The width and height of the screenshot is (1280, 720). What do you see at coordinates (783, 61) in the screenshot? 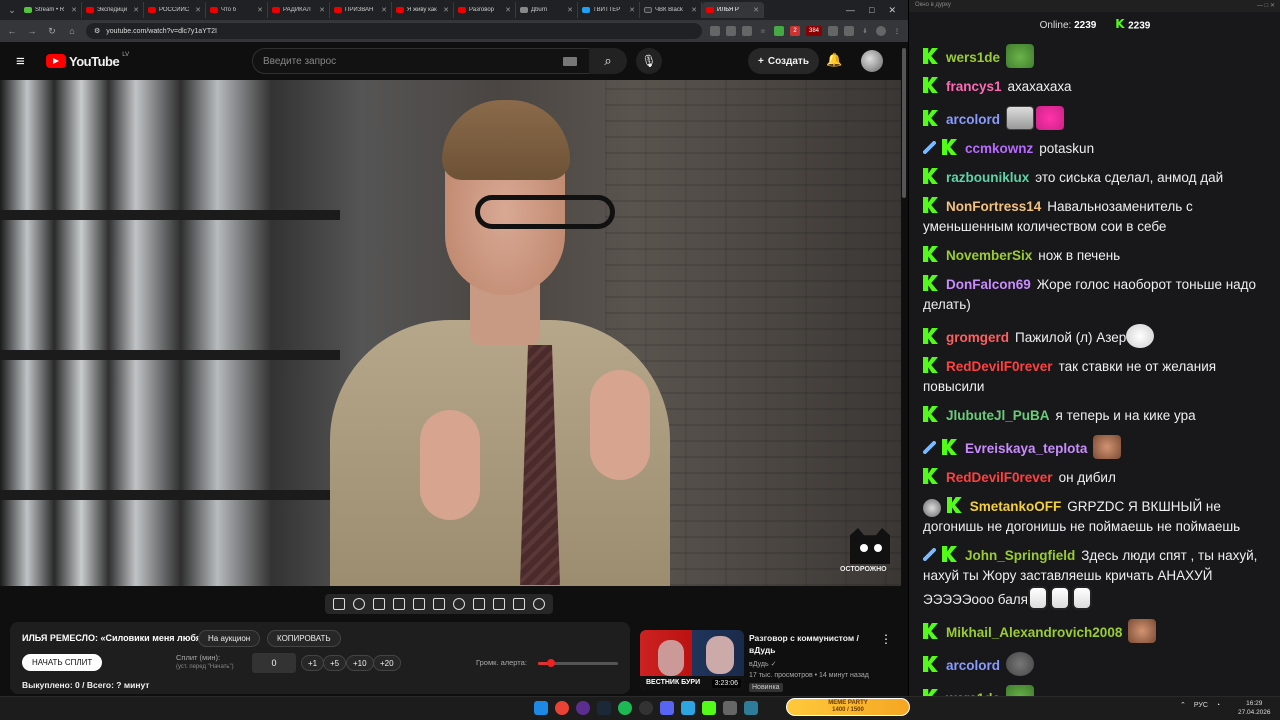
I see `create-button: + Создать` at bounding box center [783, 61].